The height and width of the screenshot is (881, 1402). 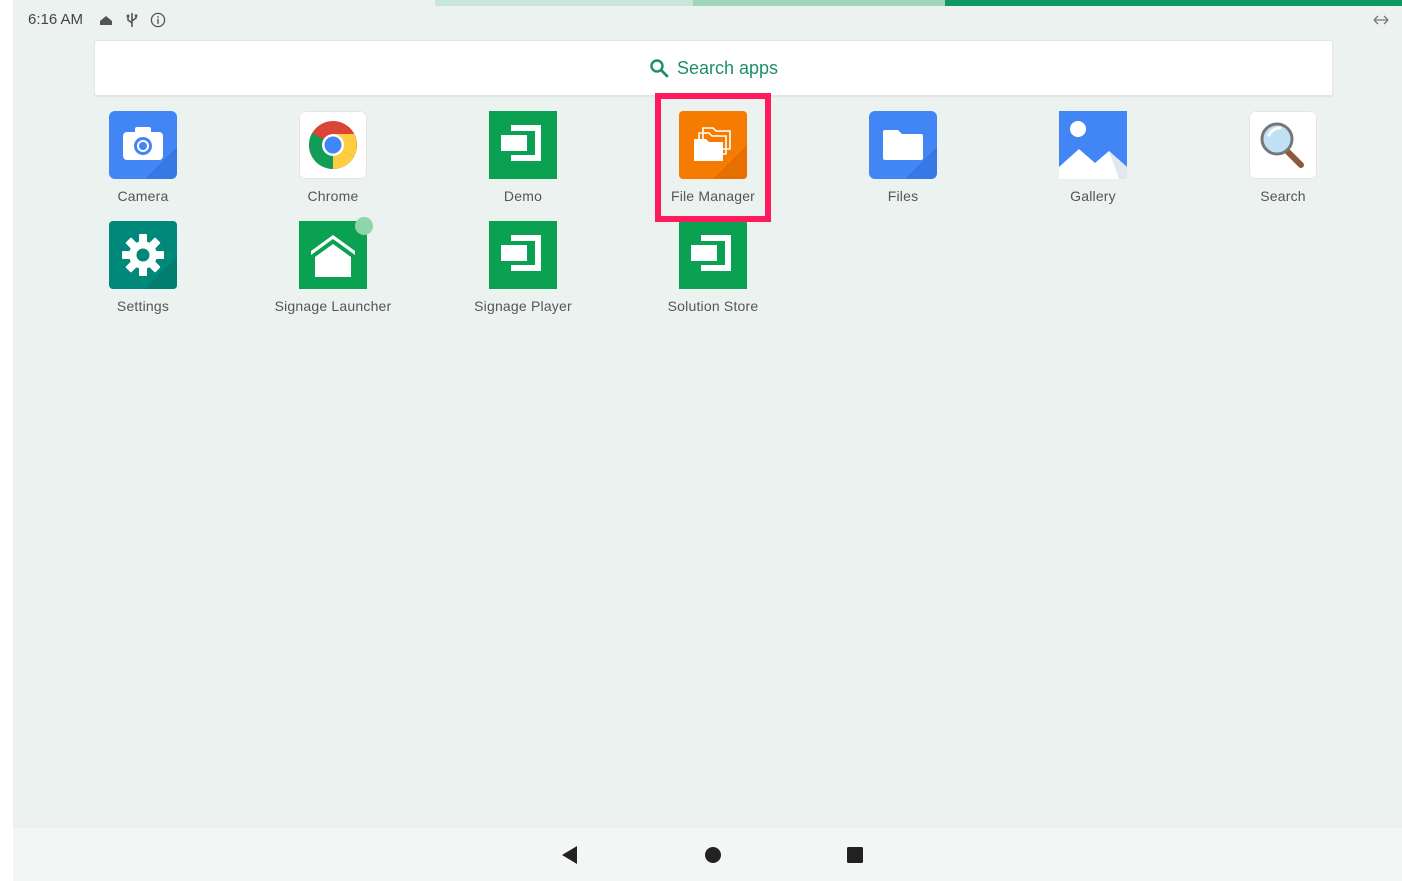 I want to click on navigation-bar, so click(x=707, y=854).